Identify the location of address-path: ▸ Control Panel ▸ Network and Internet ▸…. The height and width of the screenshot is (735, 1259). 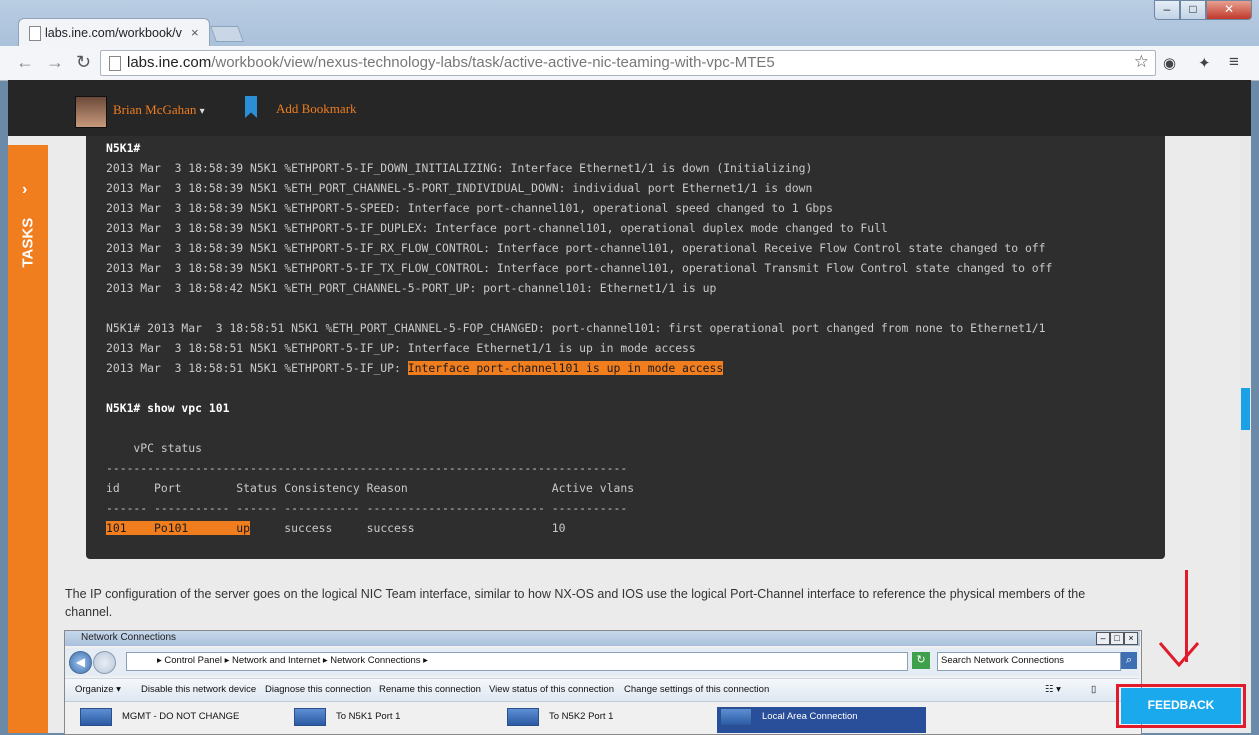
(292, 660).